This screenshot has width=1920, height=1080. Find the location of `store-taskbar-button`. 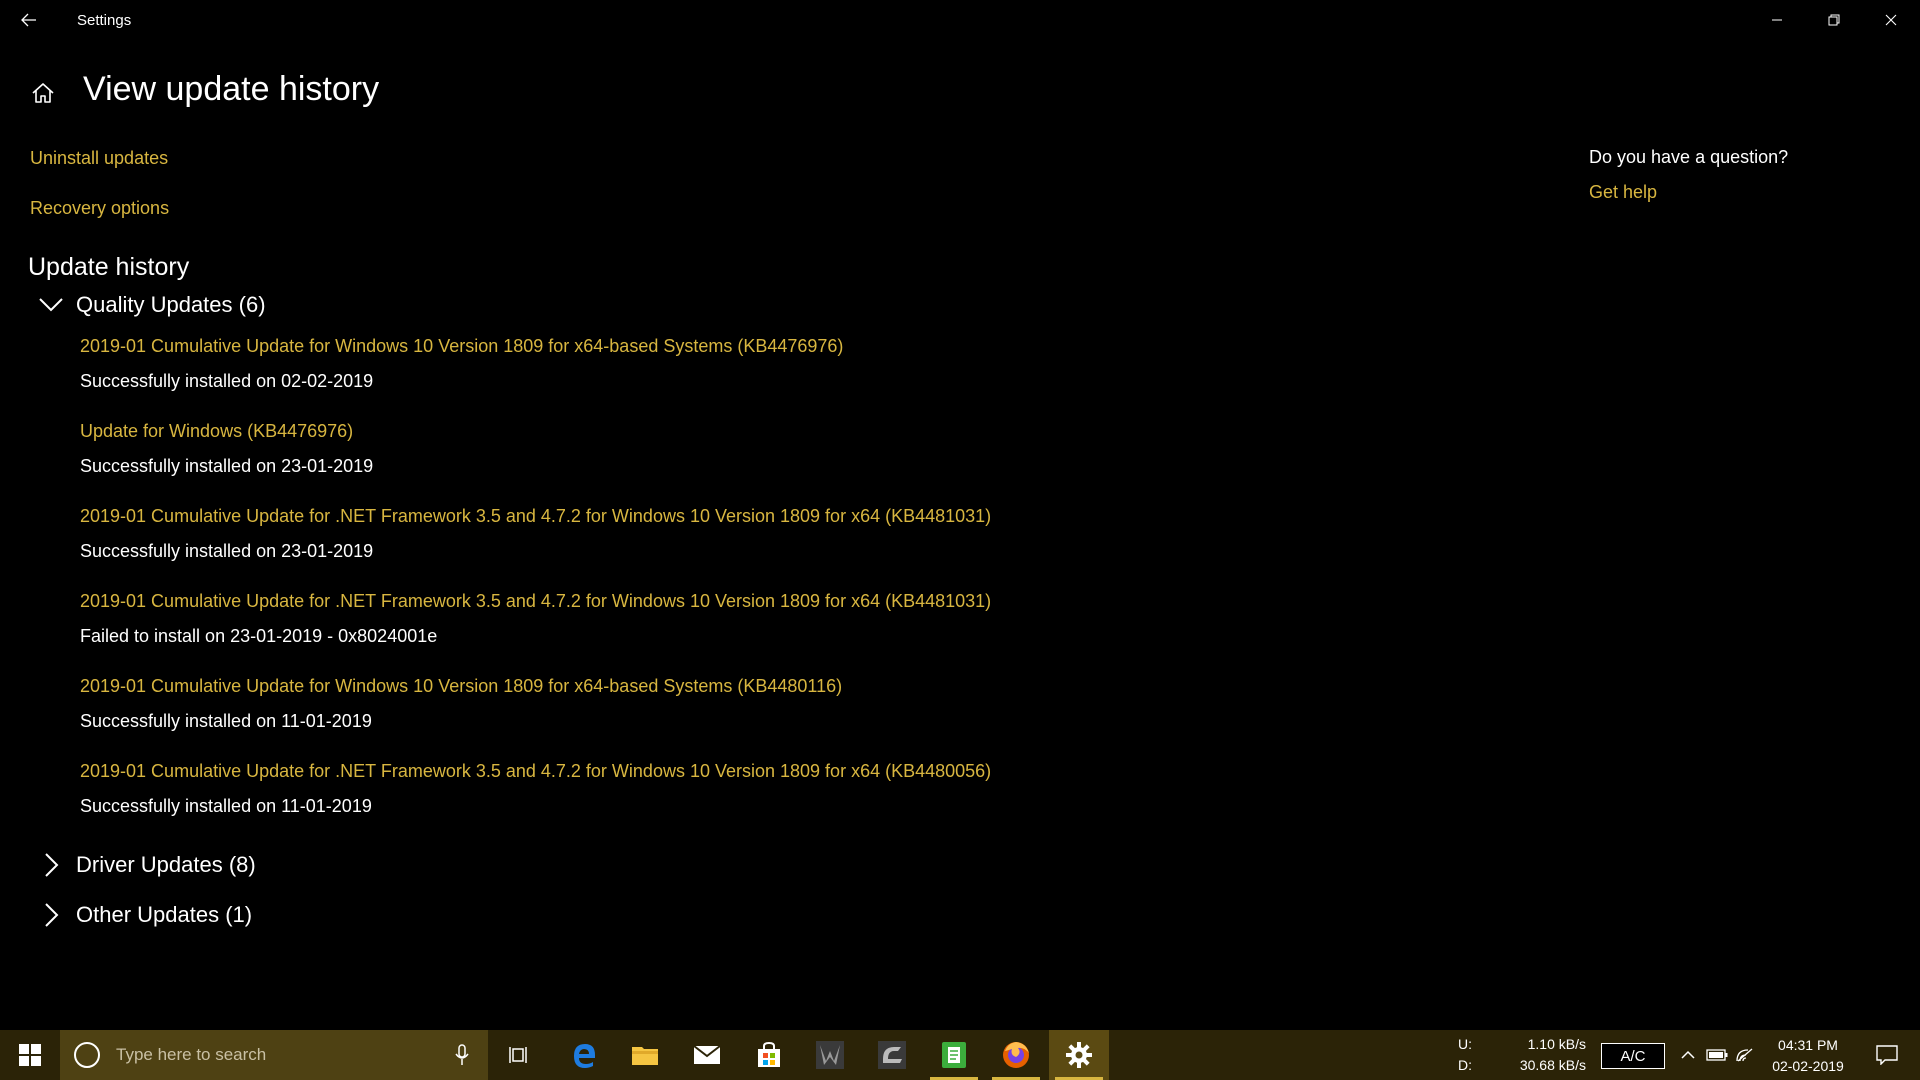

store-taskbar-button is located at coordinates (769, 1055).